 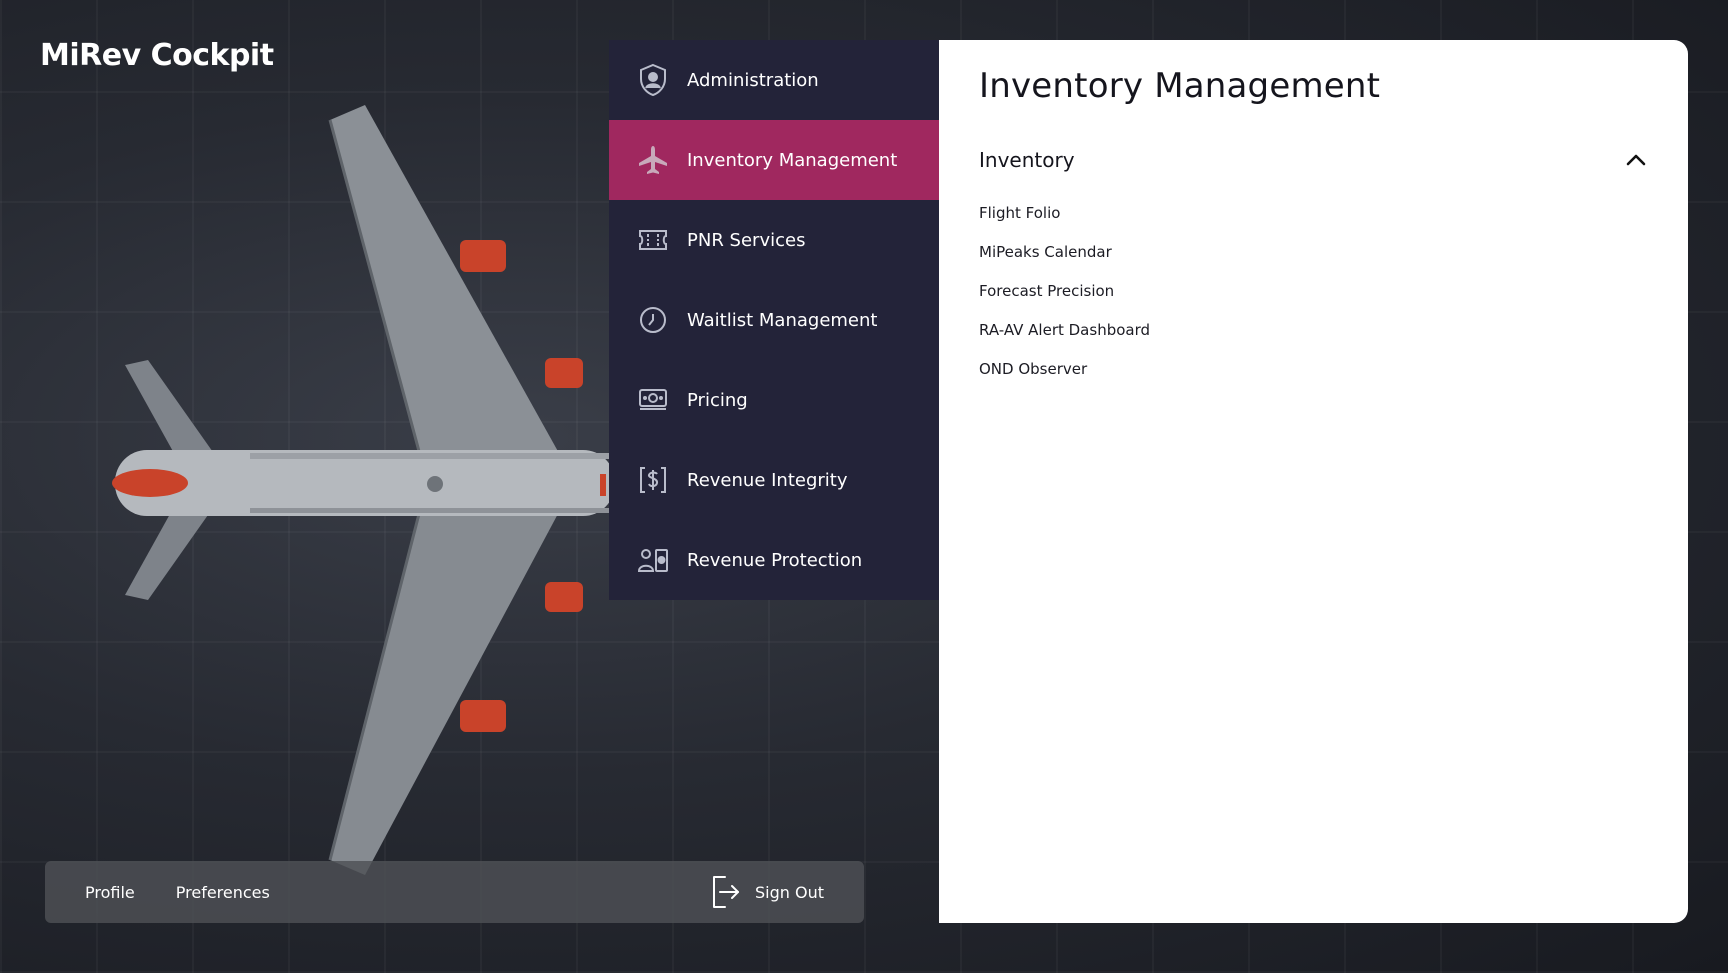 I want to click on menu-item-pnr-services: PNR Services, so click(x=774, y=240).